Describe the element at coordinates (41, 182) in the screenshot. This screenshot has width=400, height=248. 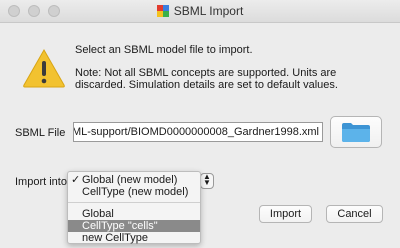
I see `import-into-label: Import into` at that location.